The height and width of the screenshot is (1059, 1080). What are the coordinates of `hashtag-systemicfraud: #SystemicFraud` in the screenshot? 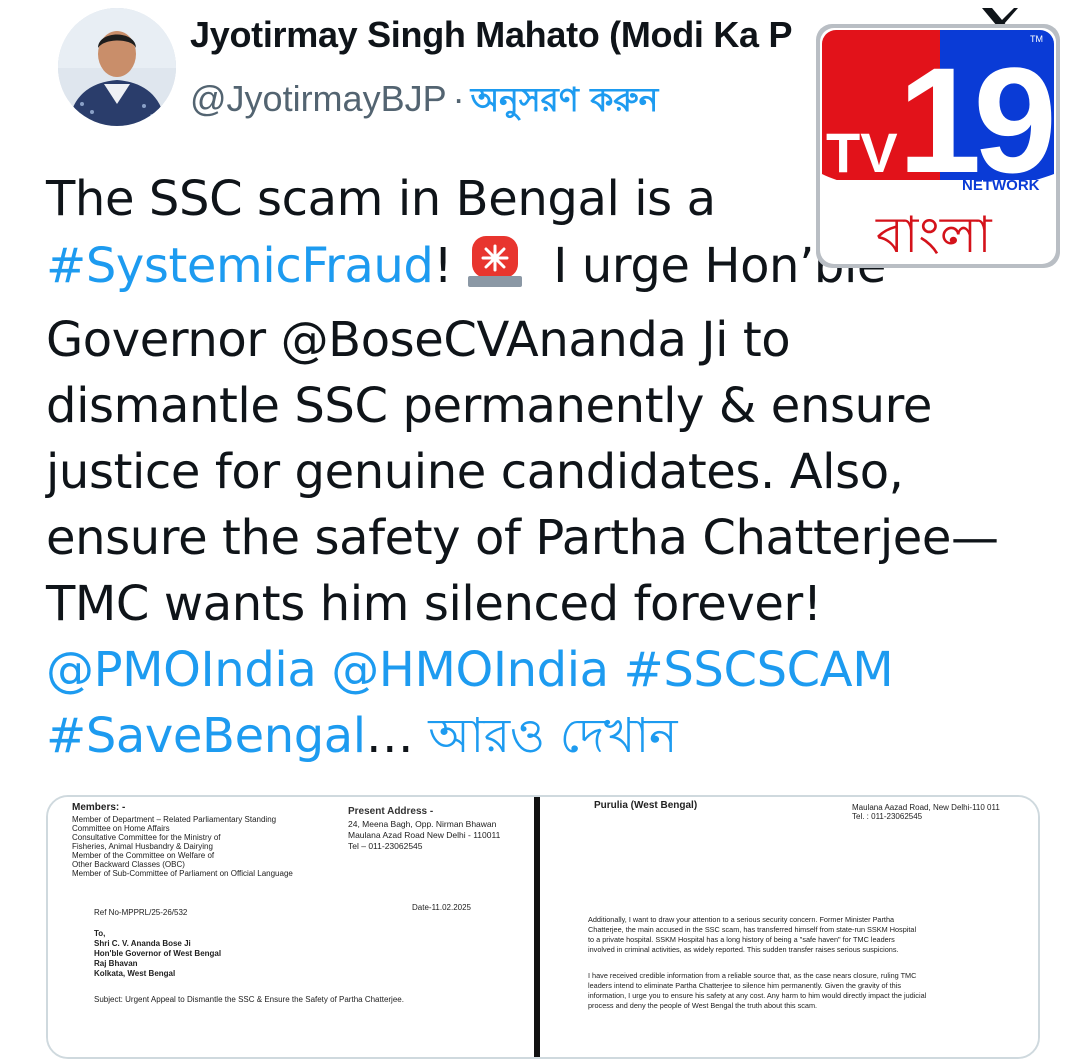 It's located at (240, 266).